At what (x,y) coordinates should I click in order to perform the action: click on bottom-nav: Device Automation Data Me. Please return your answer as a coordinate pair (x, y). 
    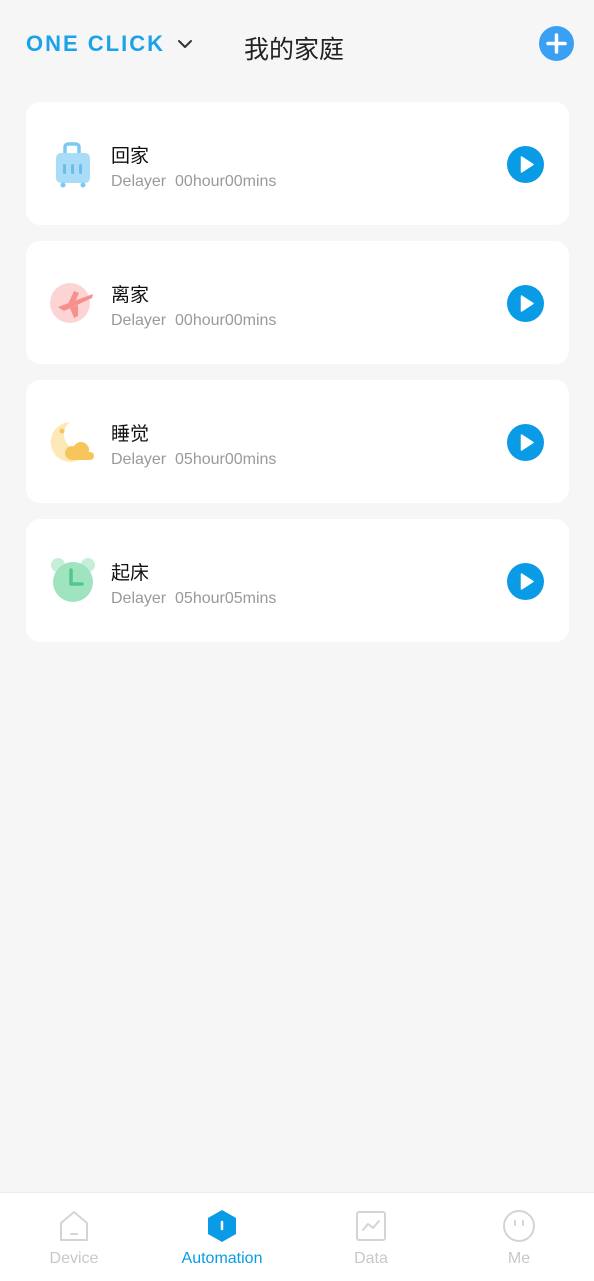
    Looking at the image, I should click on (297, 1236).